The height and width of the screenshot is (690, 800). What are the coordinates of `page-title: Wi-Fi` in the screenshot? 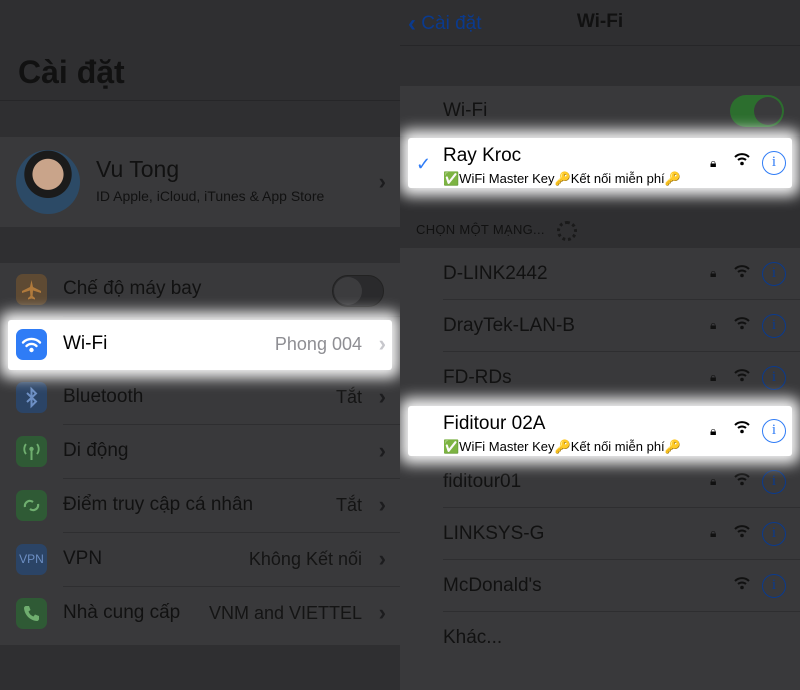 It's located at (600, 21).